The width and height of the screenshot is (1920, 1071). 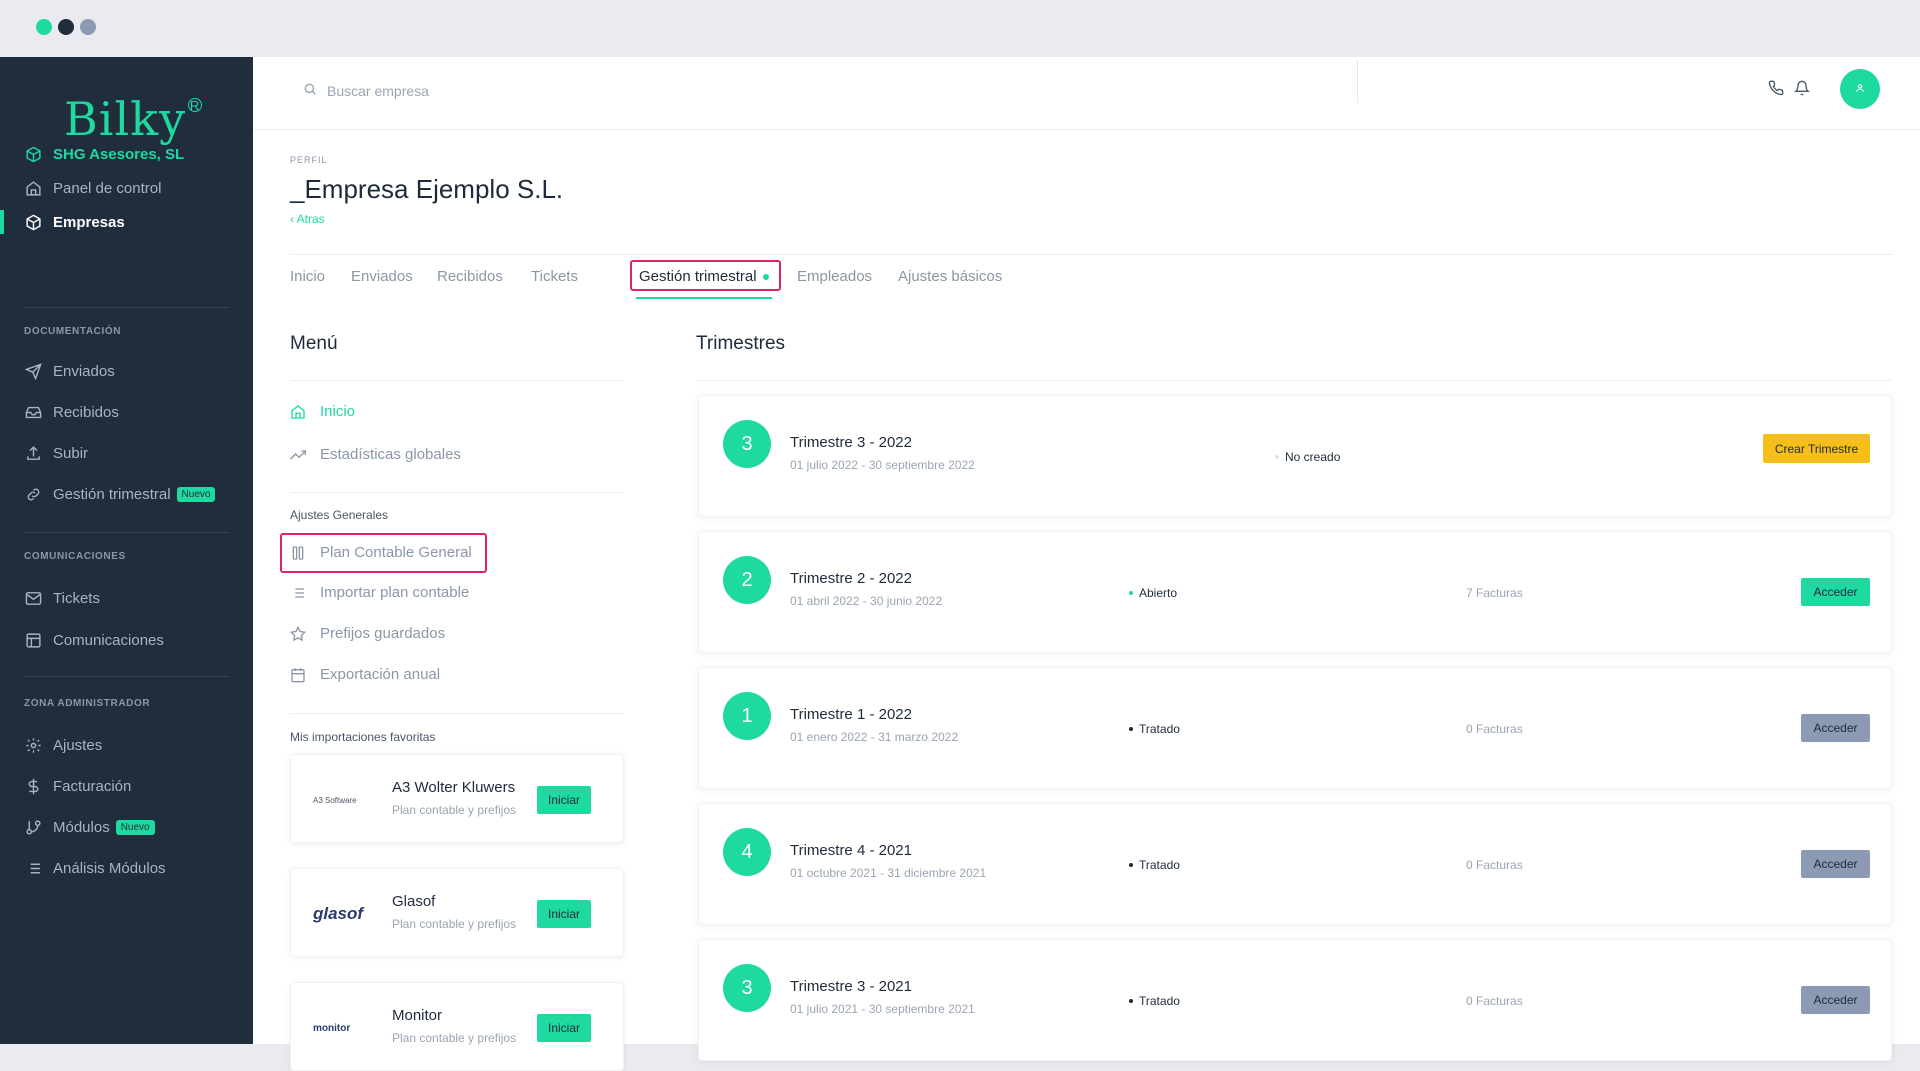 What do you see at coordinates (87, 703) in the screenshot?
I see `sidebar-section-admin: ZONA ADMINISTRADOR` at bounding box center [87, 703].